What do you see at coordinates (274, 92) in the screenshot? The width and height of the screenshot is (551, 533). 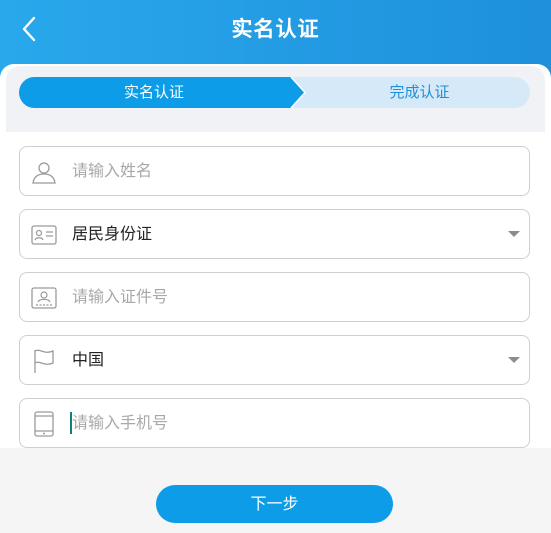 I see `step-indicator: 实名认证 完成认证` at bounding box center [274, 92].